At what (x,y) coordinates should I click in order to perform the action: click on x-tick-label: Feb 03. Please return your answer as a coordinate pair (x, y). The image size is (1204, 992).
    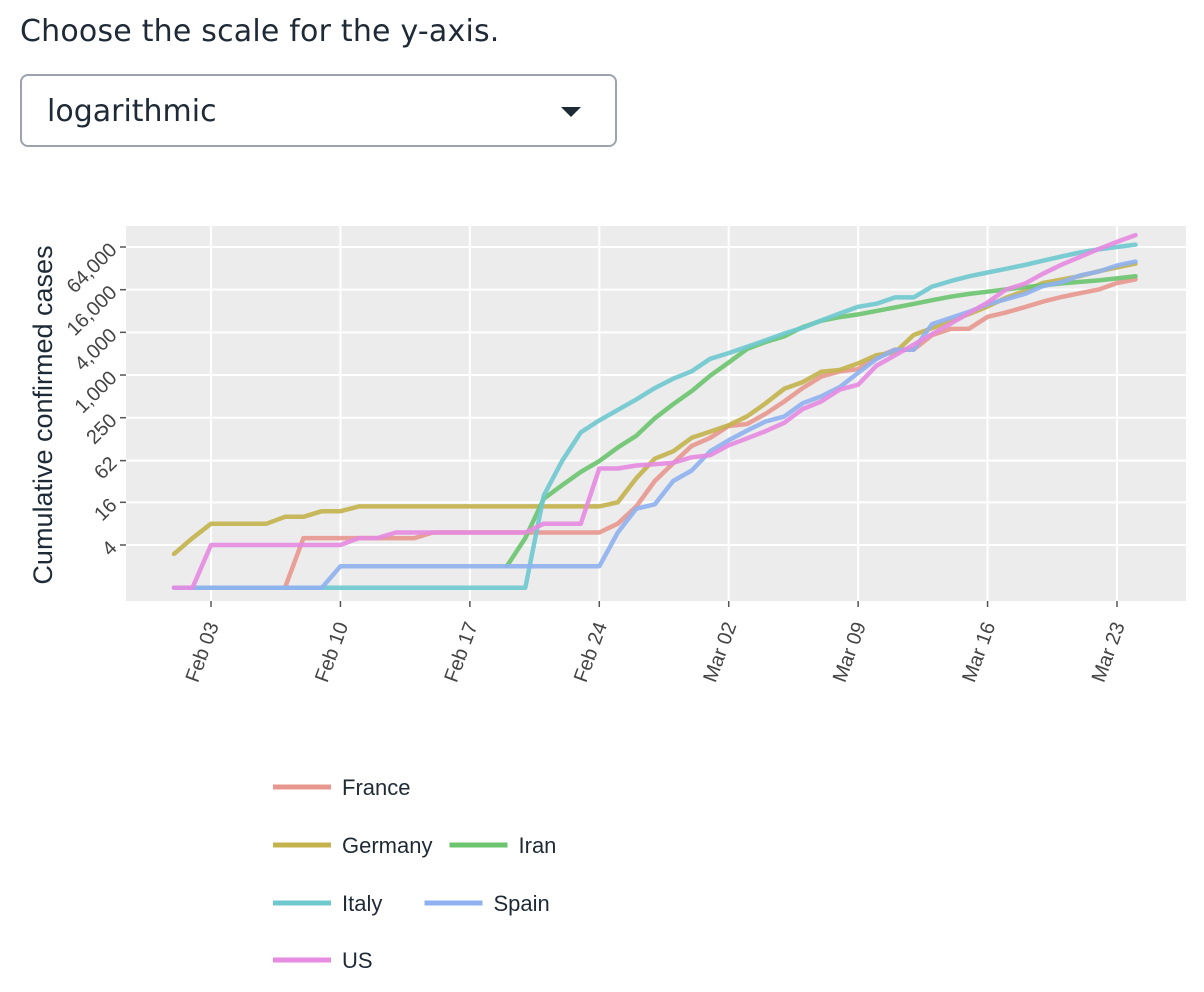
    Looking at the image, I should click on (203, 652).